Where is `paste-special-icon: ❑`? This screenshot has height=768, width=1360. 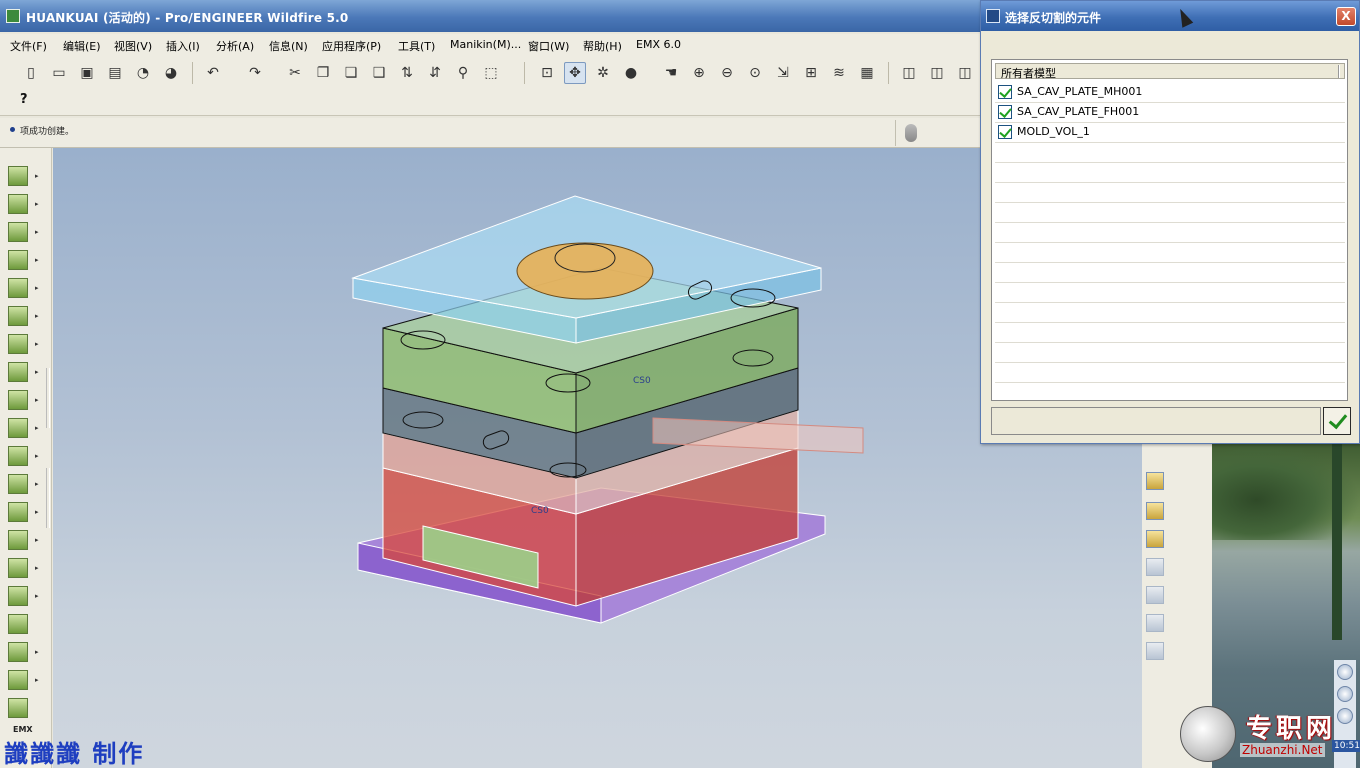 paste-special-icon: ❑ is located at coordinates (379, 73).